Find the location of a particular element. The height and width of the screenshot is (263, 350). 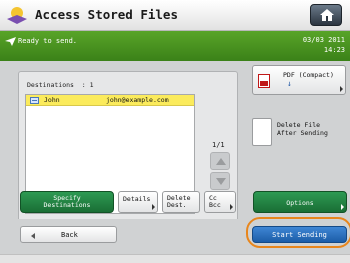

details-button: Details is located at coordinates (138, 202).